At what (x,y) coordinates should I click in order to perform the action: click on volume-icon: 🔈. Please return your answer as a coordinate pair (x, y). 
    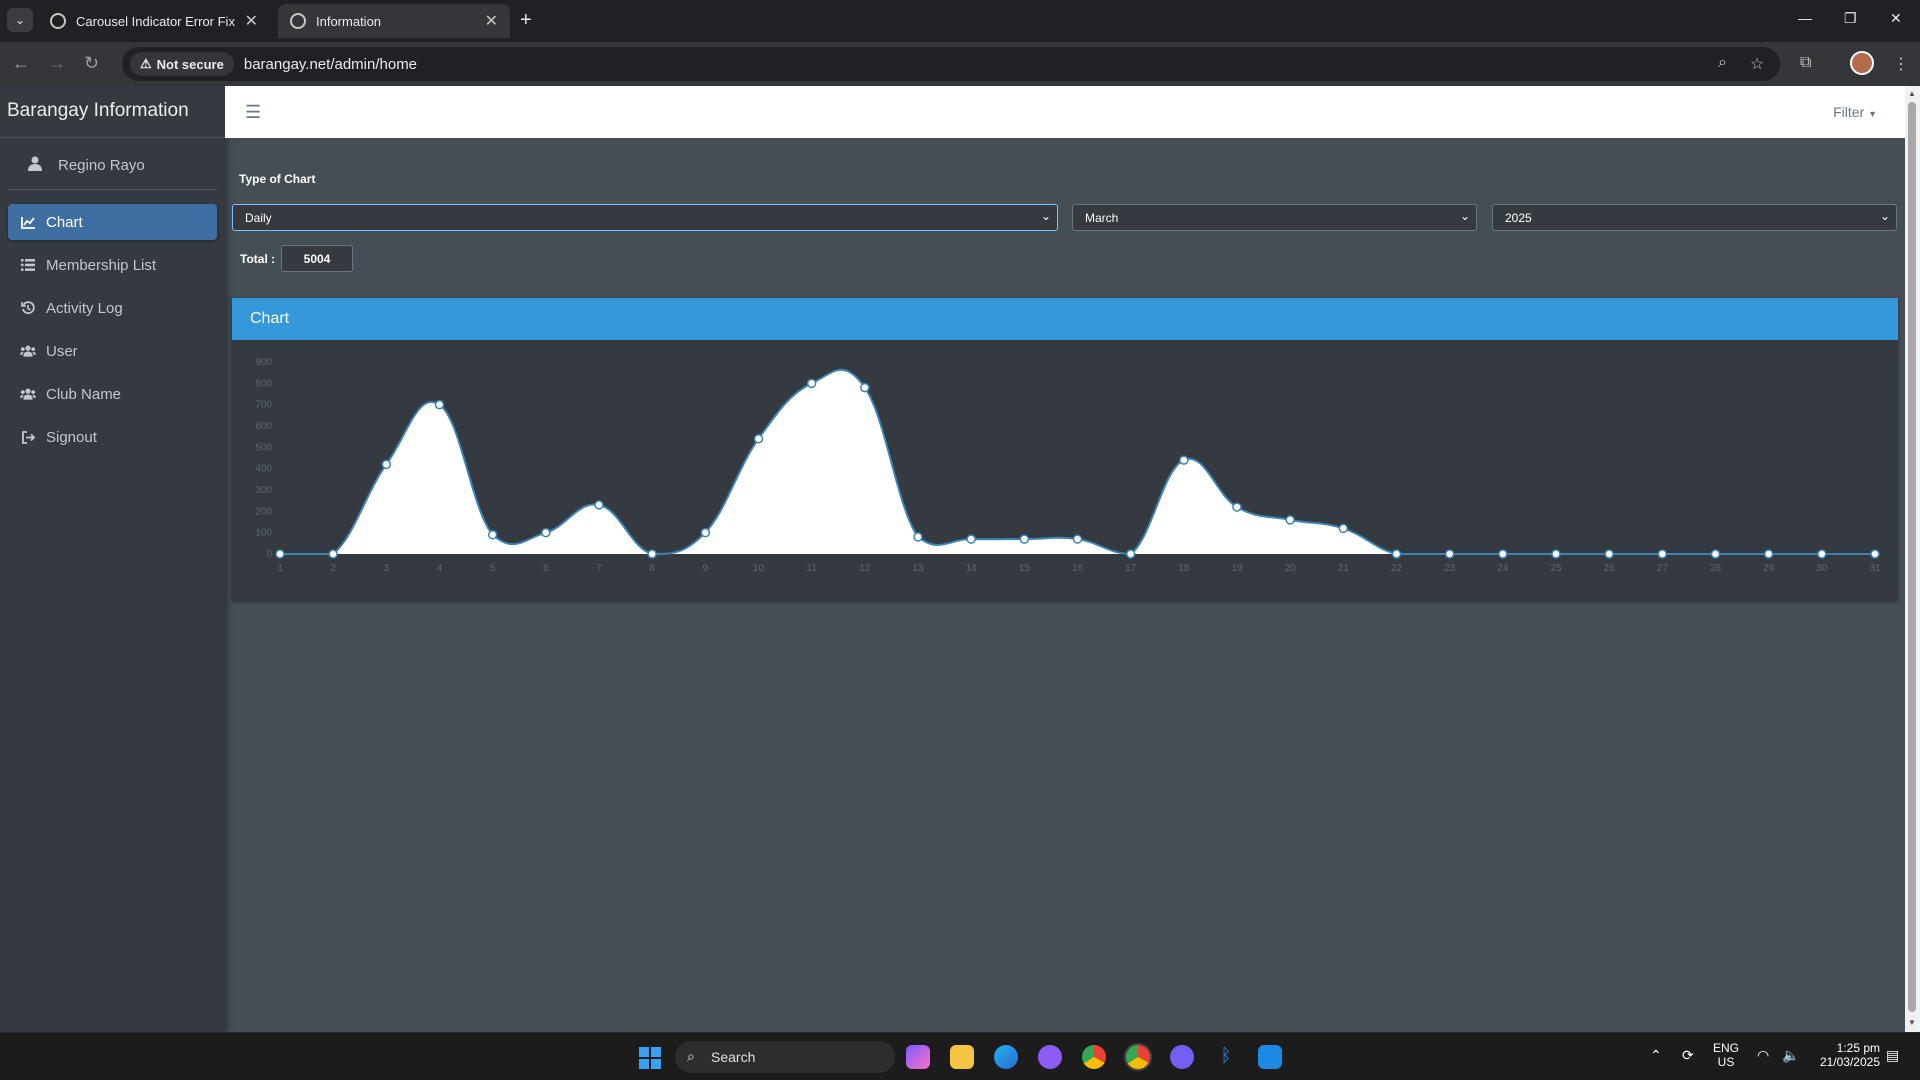
    Looking at the image, I should click on (1790, 1055).